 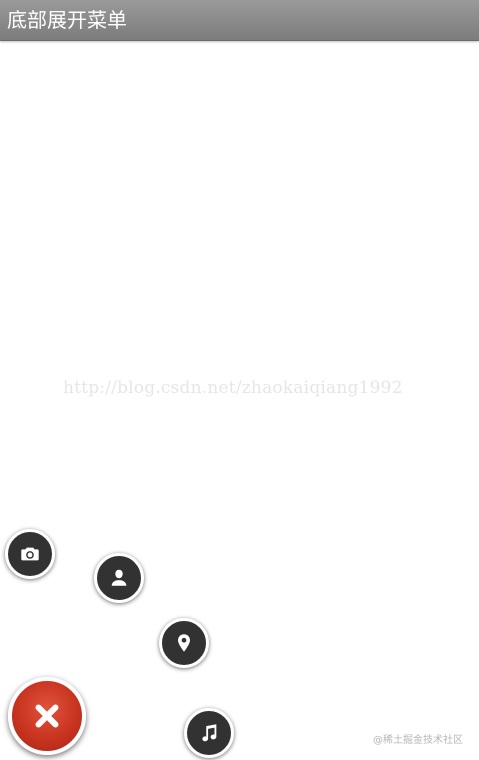 What do you see at coordinates (233, 388) in the screenshot?
I see `watermark-url: http://blog.csdn.net/zhaokaiqiang1992` at bounding box center [233, 388].